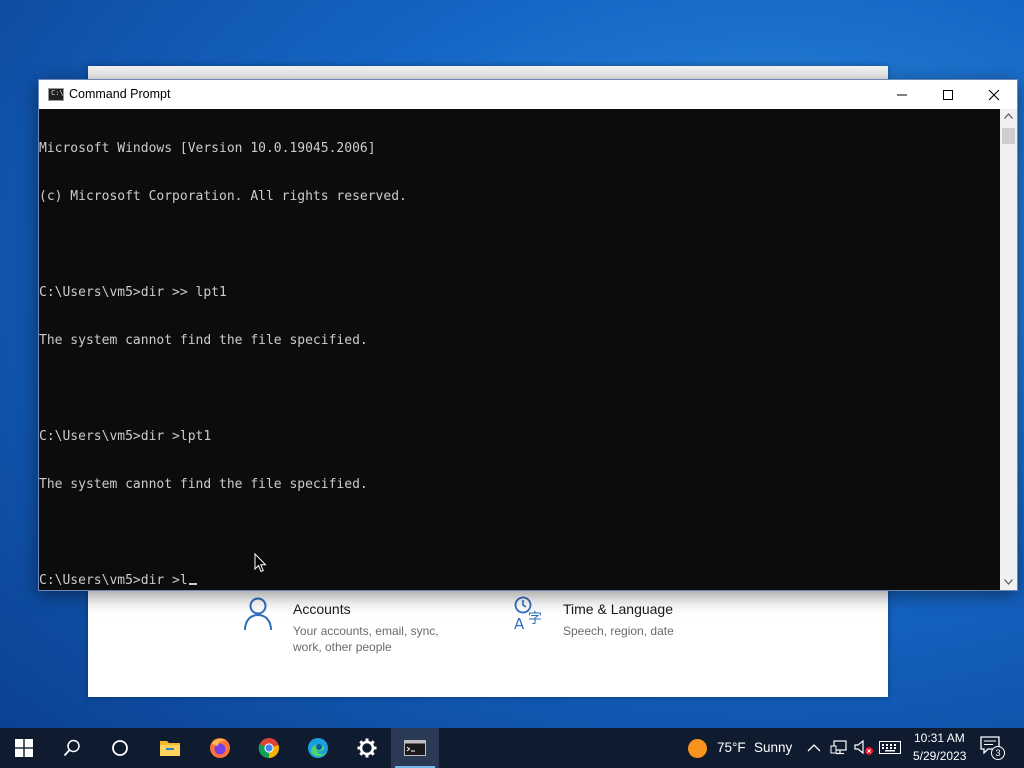 The width and height of the screenshot is (1024, 768). I want to click on clock-date: 5/29/2023, so click(939, 756).